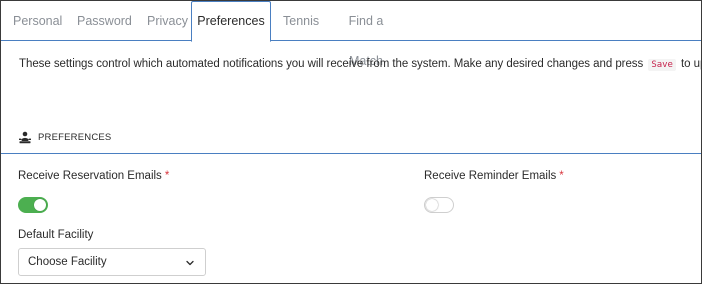 Image resolution: width=702 pixels, height=284 pixels. I want to click on reservation-emails-label: Receive Reservation Emails *, so click(93, 176).